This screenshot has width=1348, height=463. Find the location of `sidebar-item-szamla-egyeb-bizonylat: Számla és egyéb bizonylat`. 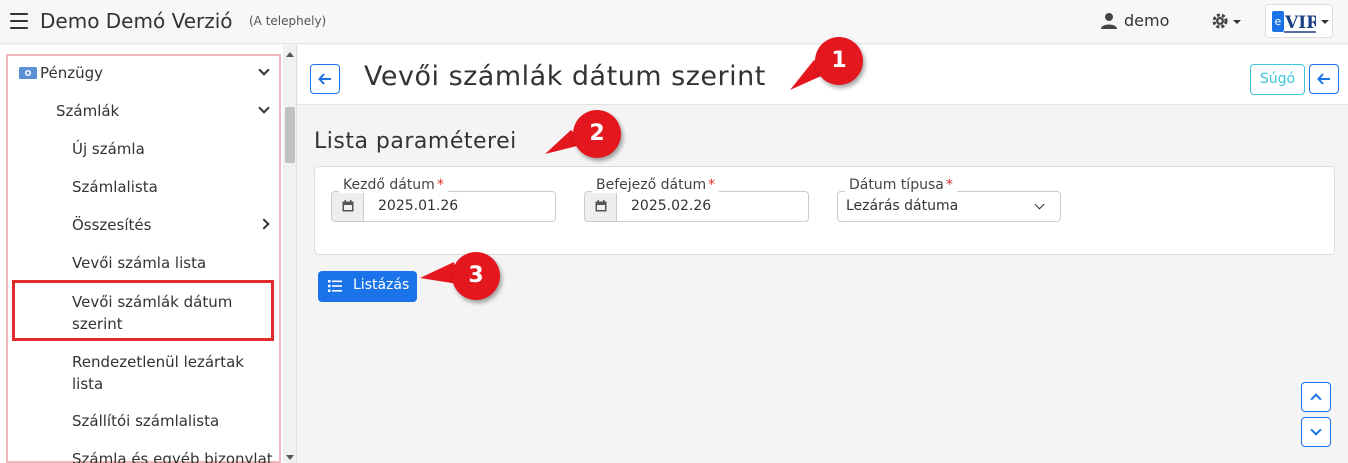

sidebar-item-szamla-egyeb-bizonylat: Számla és egyéb bizonylat is located at coordinates (184, 456).